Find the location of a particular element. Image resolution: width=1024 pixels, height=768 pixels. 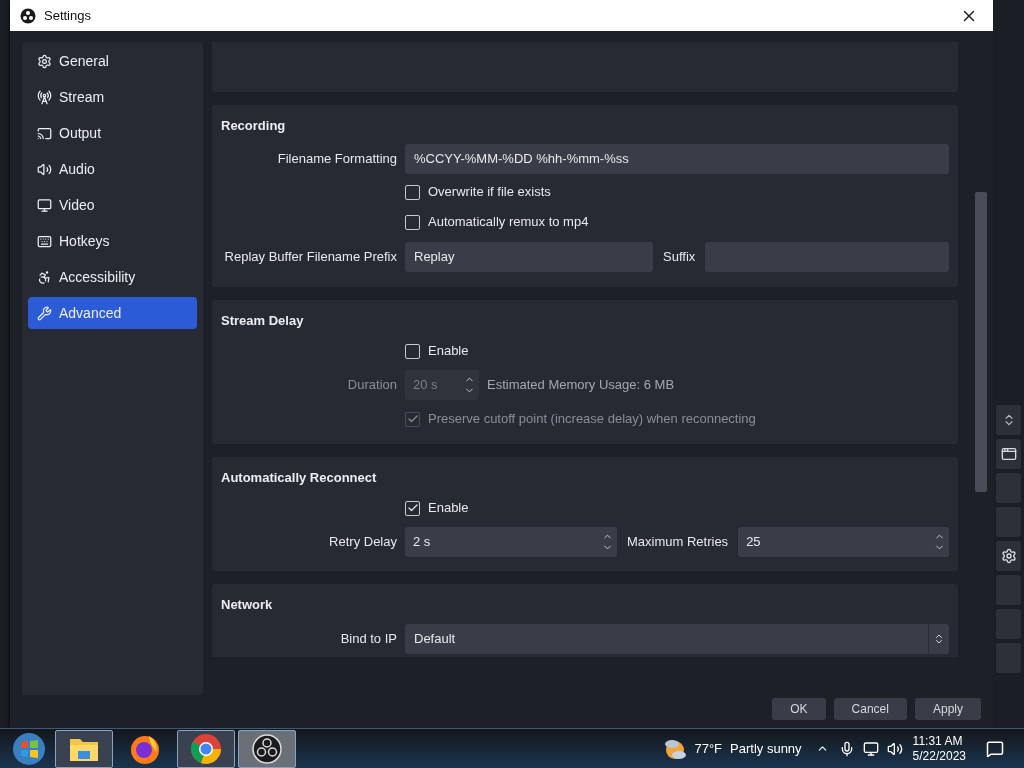

checkbox-label: Automatically remux to mp4 is located at coordinates (508, 222).